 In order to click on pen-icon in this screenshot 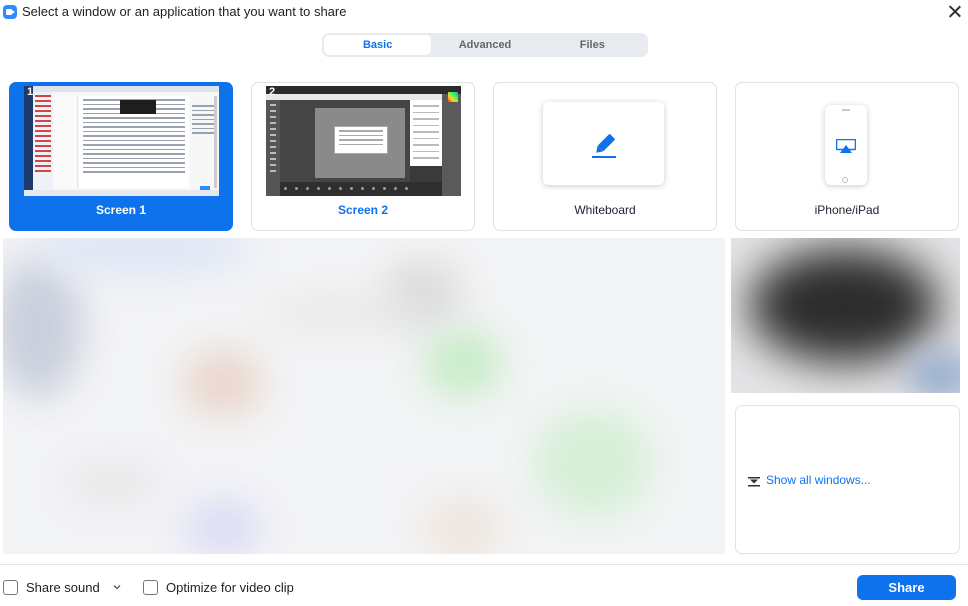, I will do `click(604, 146)`.